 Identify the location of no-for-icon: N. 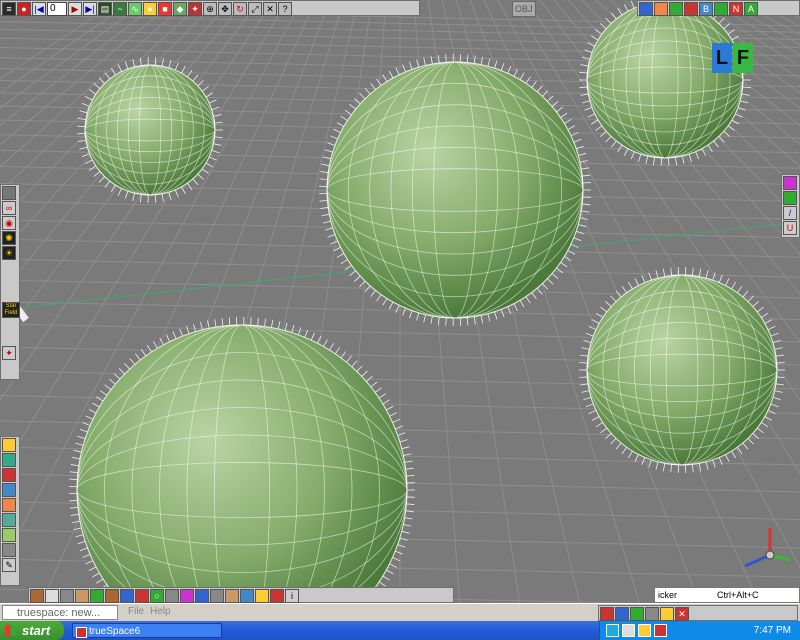
(736, 9).